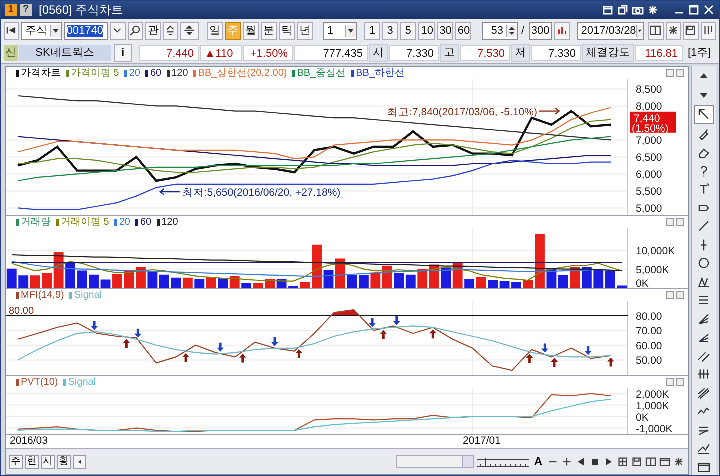 The width and height of the screenshot is (720, 476). What do you see at coordinates (691, 31) in the screenshot?
I see `save-button` at bounding box center [691, 31].